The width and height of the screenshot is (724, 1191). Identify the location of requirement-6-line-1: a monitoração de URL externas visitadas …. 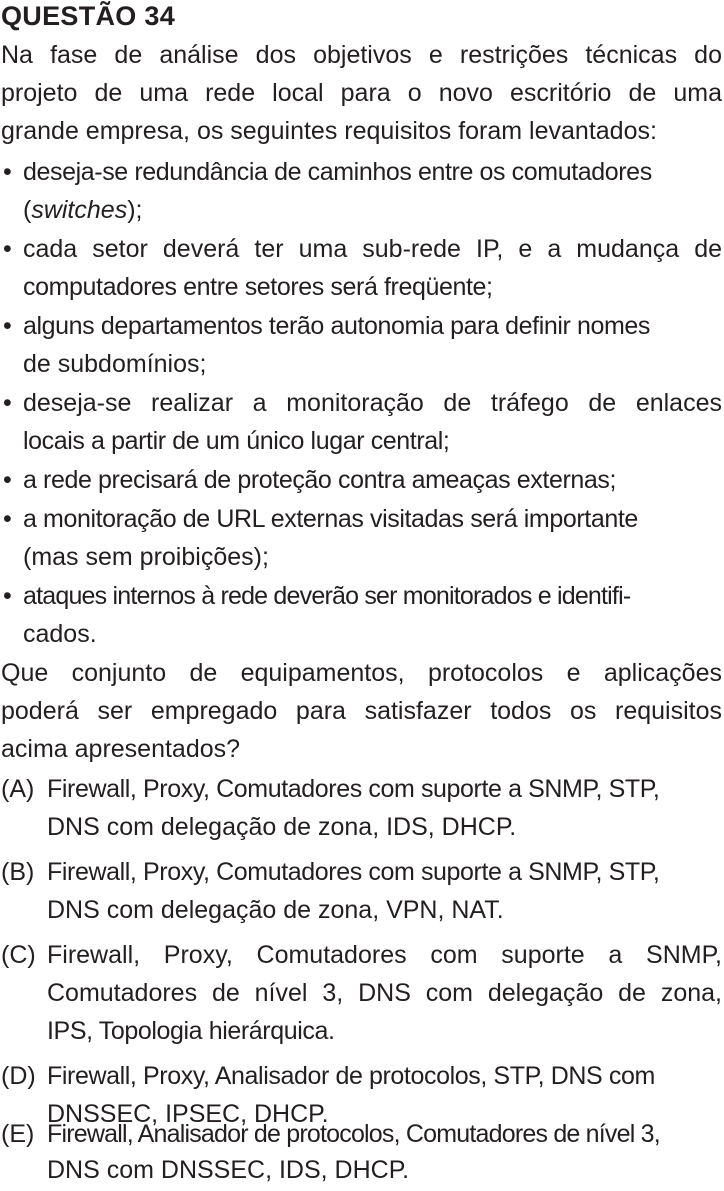
(330, 519).